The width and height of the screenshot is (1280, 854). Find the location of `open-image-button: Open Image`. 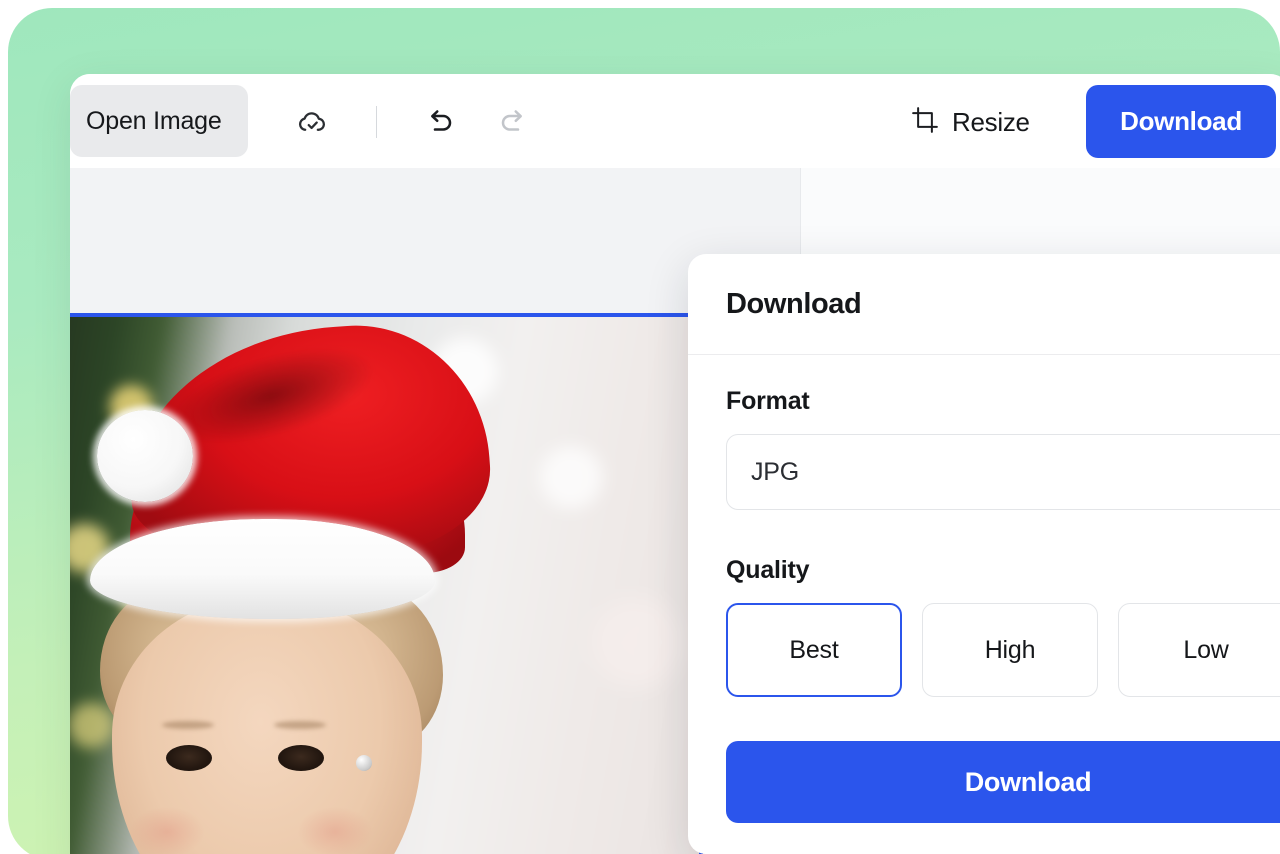

open-image-button: Open Image is located at coordinates (159, 121).